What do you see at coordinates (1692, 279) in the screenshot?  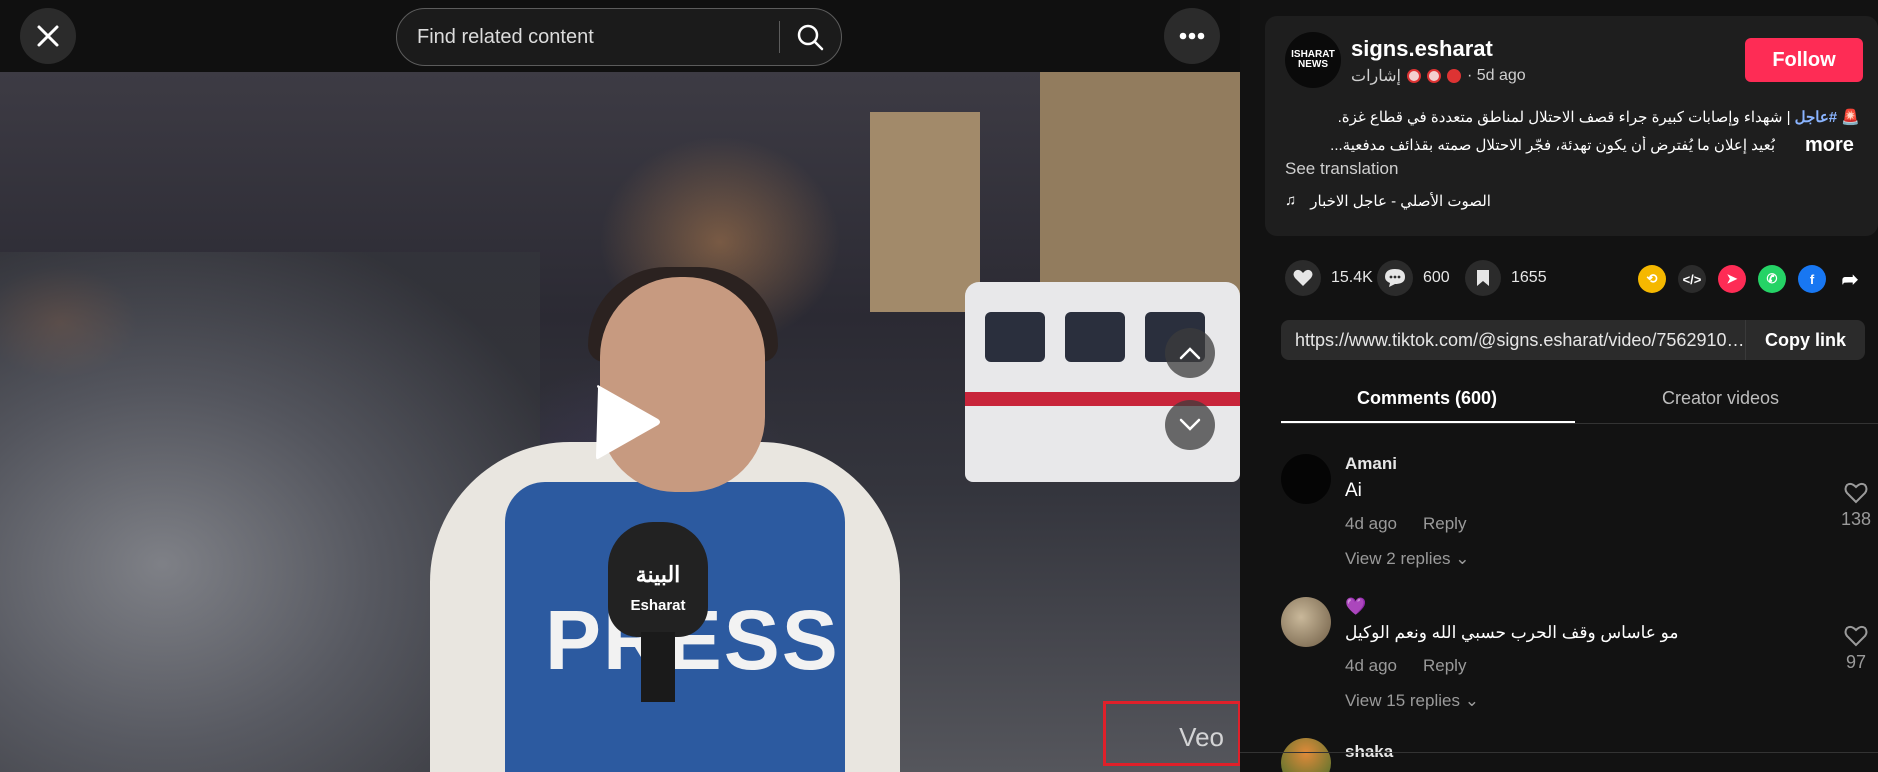 I see `embed-icon: </>` at bounding box center [1692, 279].